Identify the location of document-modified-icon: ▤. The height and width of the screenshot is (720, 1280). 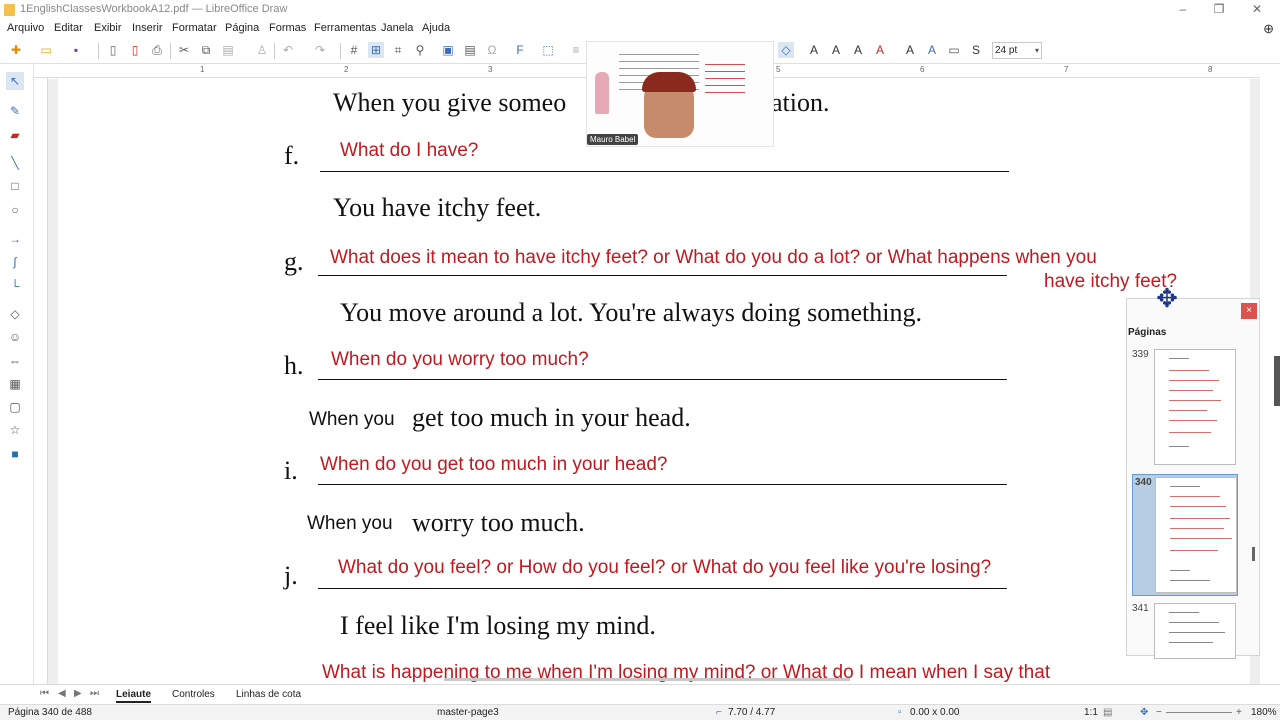
(1107, 712).